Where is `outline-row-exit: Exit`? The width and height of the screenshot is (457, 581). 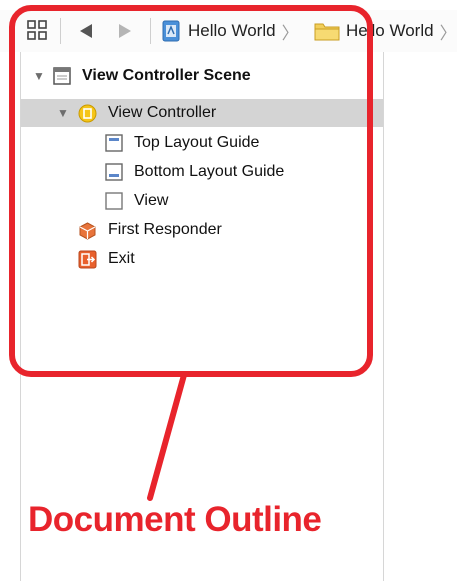 outline-row-exit: Exit is located at coordinates (202, 259).